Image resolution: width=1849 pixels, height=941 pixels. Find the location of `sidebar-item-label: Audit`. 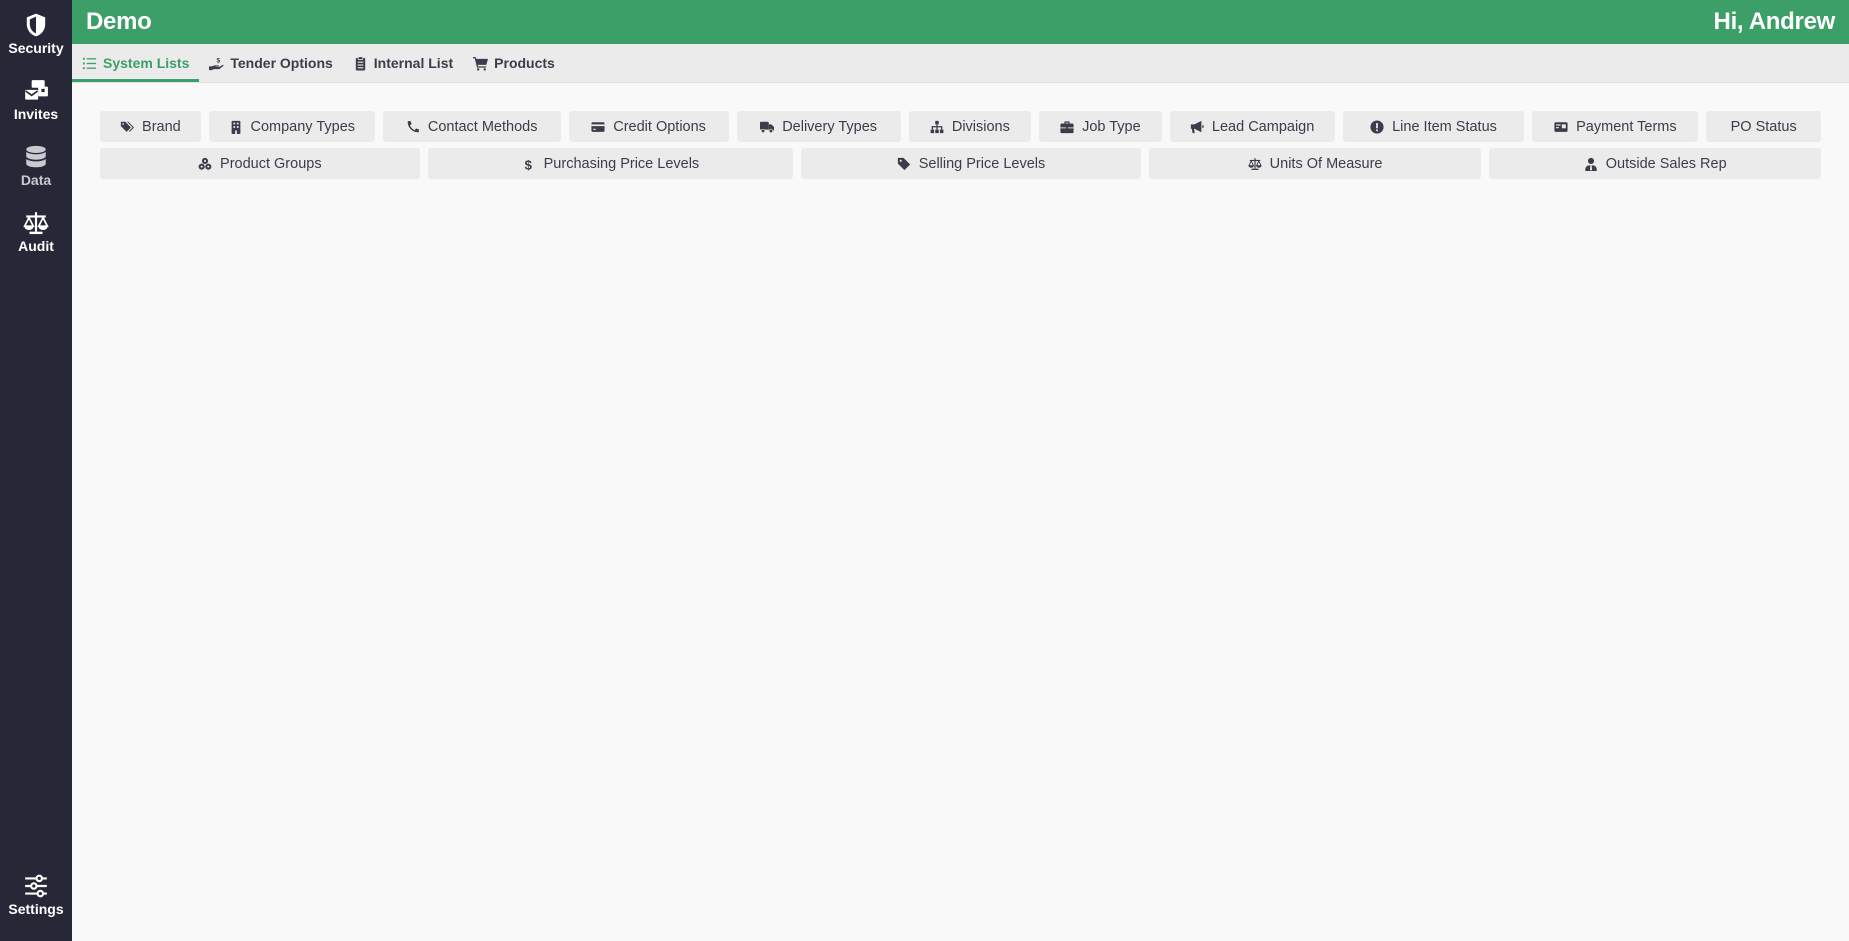

sidebar-item-label: Audit is located at coordinates (36, 246).